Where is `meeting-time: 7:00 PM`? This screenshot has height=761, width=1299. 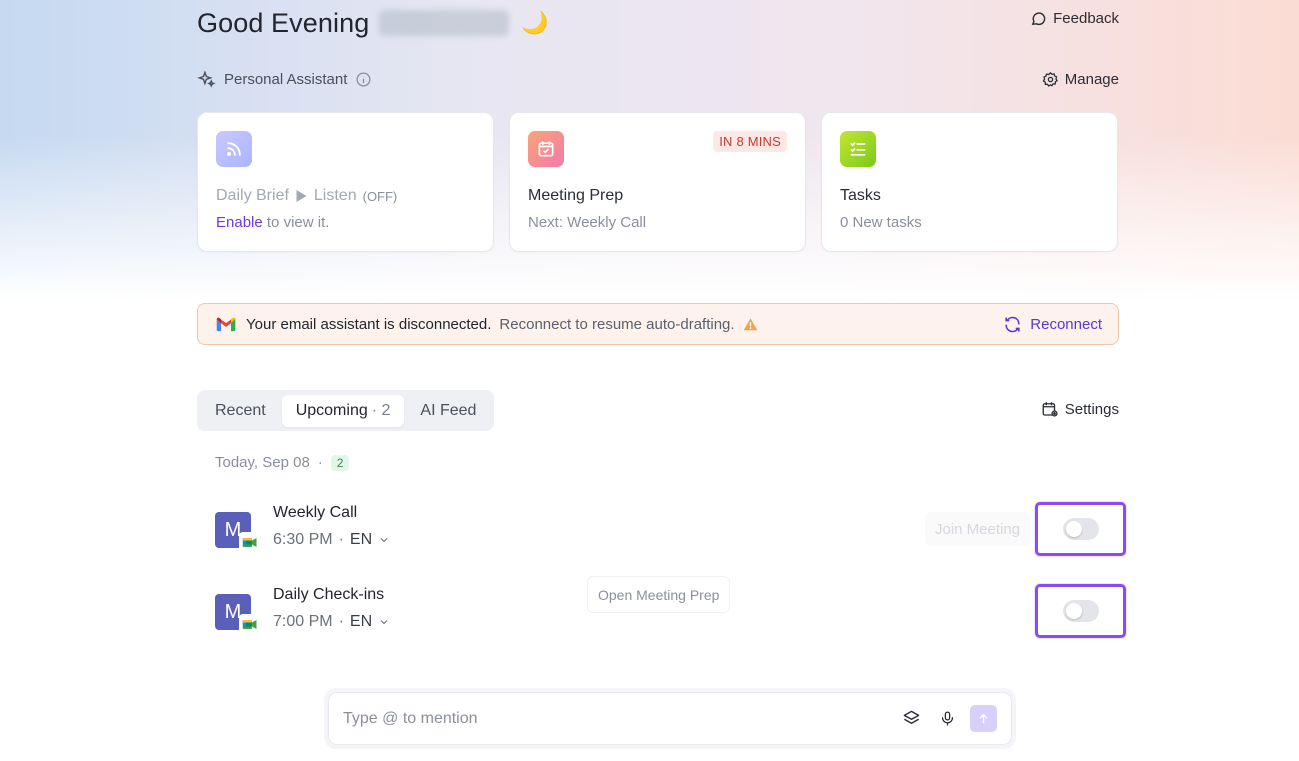
meeting-time: 7:00 PM is located at coordinates (303, 621).